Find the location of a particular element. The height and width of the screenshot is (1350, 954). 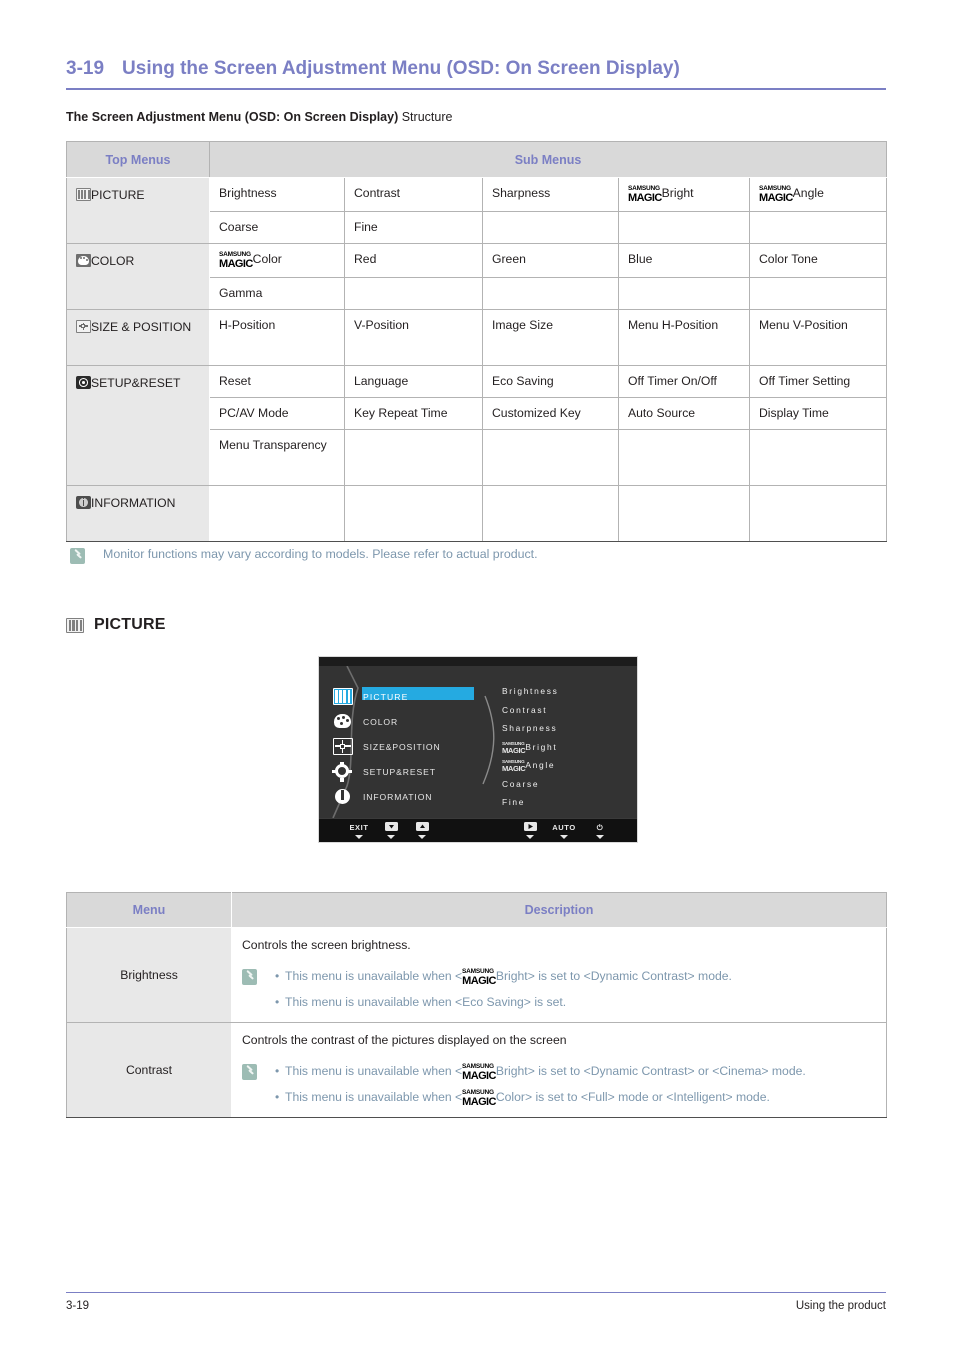

top-menu-label: PICTURE is located at coordinates (118, 195).